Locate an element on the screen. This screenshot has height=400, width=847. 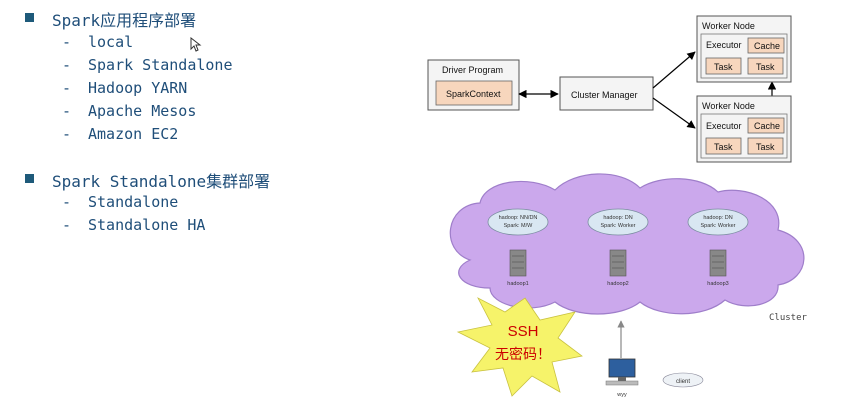
cluster-cloud is located at coordinates (627, 244).